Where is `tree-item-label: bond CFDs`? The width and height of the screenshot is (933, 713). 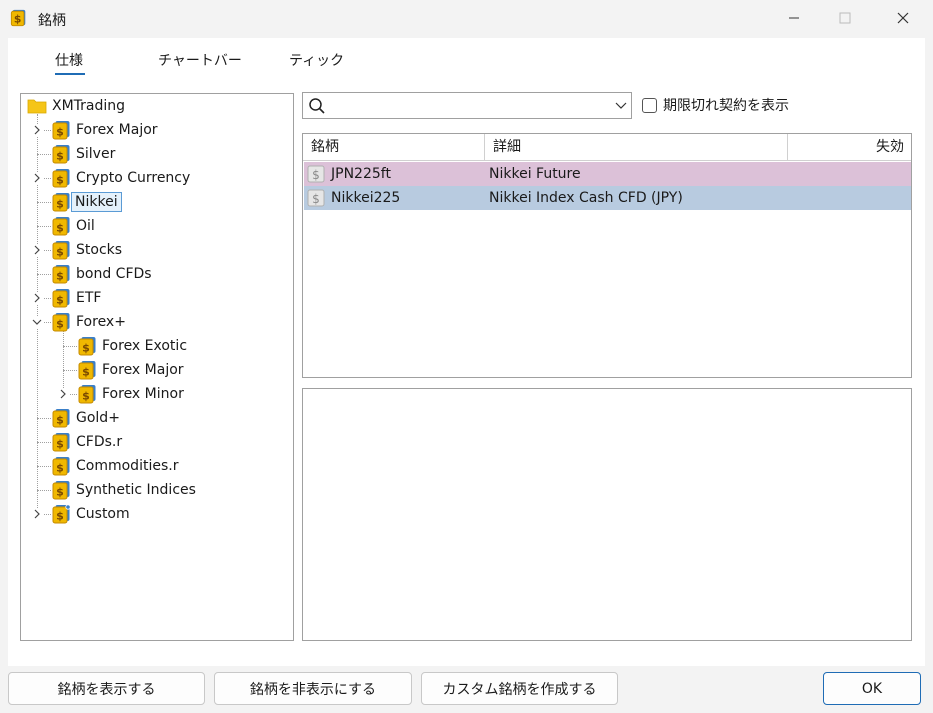
tree-item-label: bond CFDs is located at coordinates (114, 274).